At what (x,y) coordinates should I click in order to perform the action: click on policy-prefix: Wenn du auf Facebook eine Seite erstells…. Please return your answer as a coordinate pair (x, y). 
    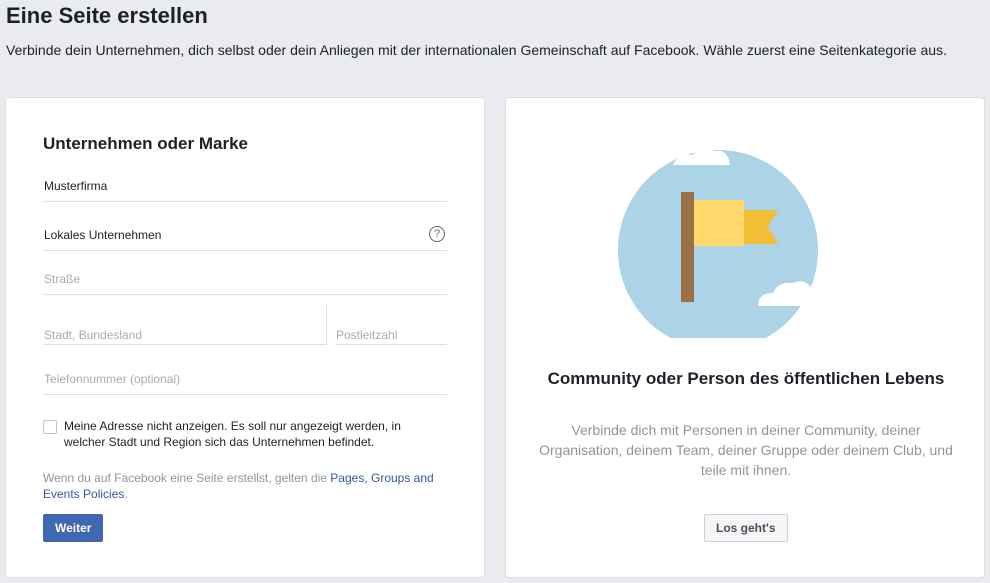
    Looking at the image, I should click on (187, 478).